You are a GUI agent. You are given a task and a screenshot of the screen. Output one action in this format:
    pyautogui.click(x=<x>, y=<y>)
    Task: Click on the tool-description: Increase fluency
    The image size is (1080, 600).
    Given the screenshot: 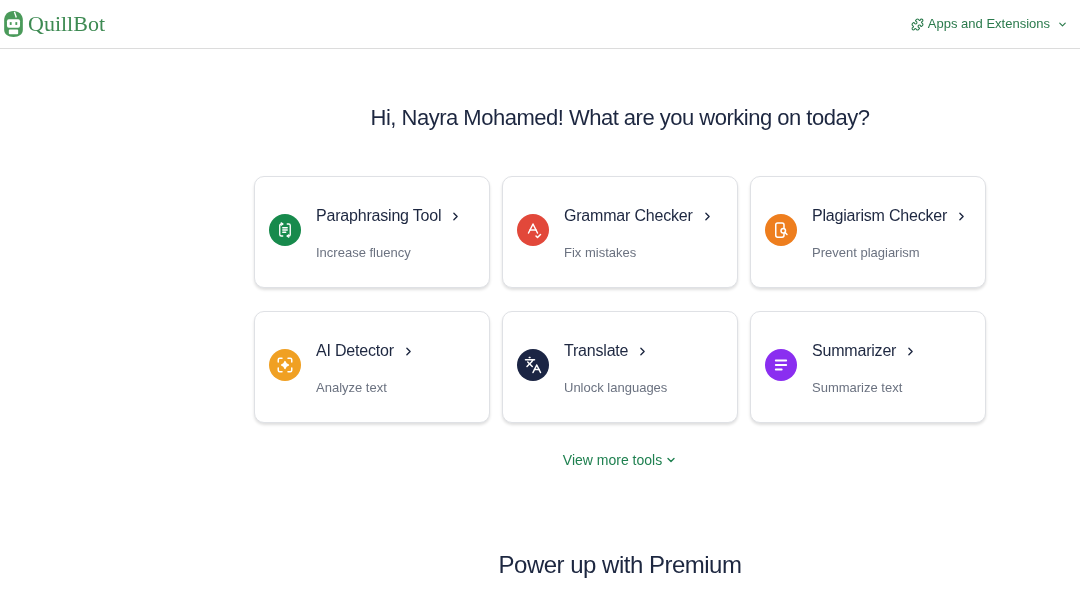 What is the action you would take?
    pyautogui.click(x=364, y=253)
    